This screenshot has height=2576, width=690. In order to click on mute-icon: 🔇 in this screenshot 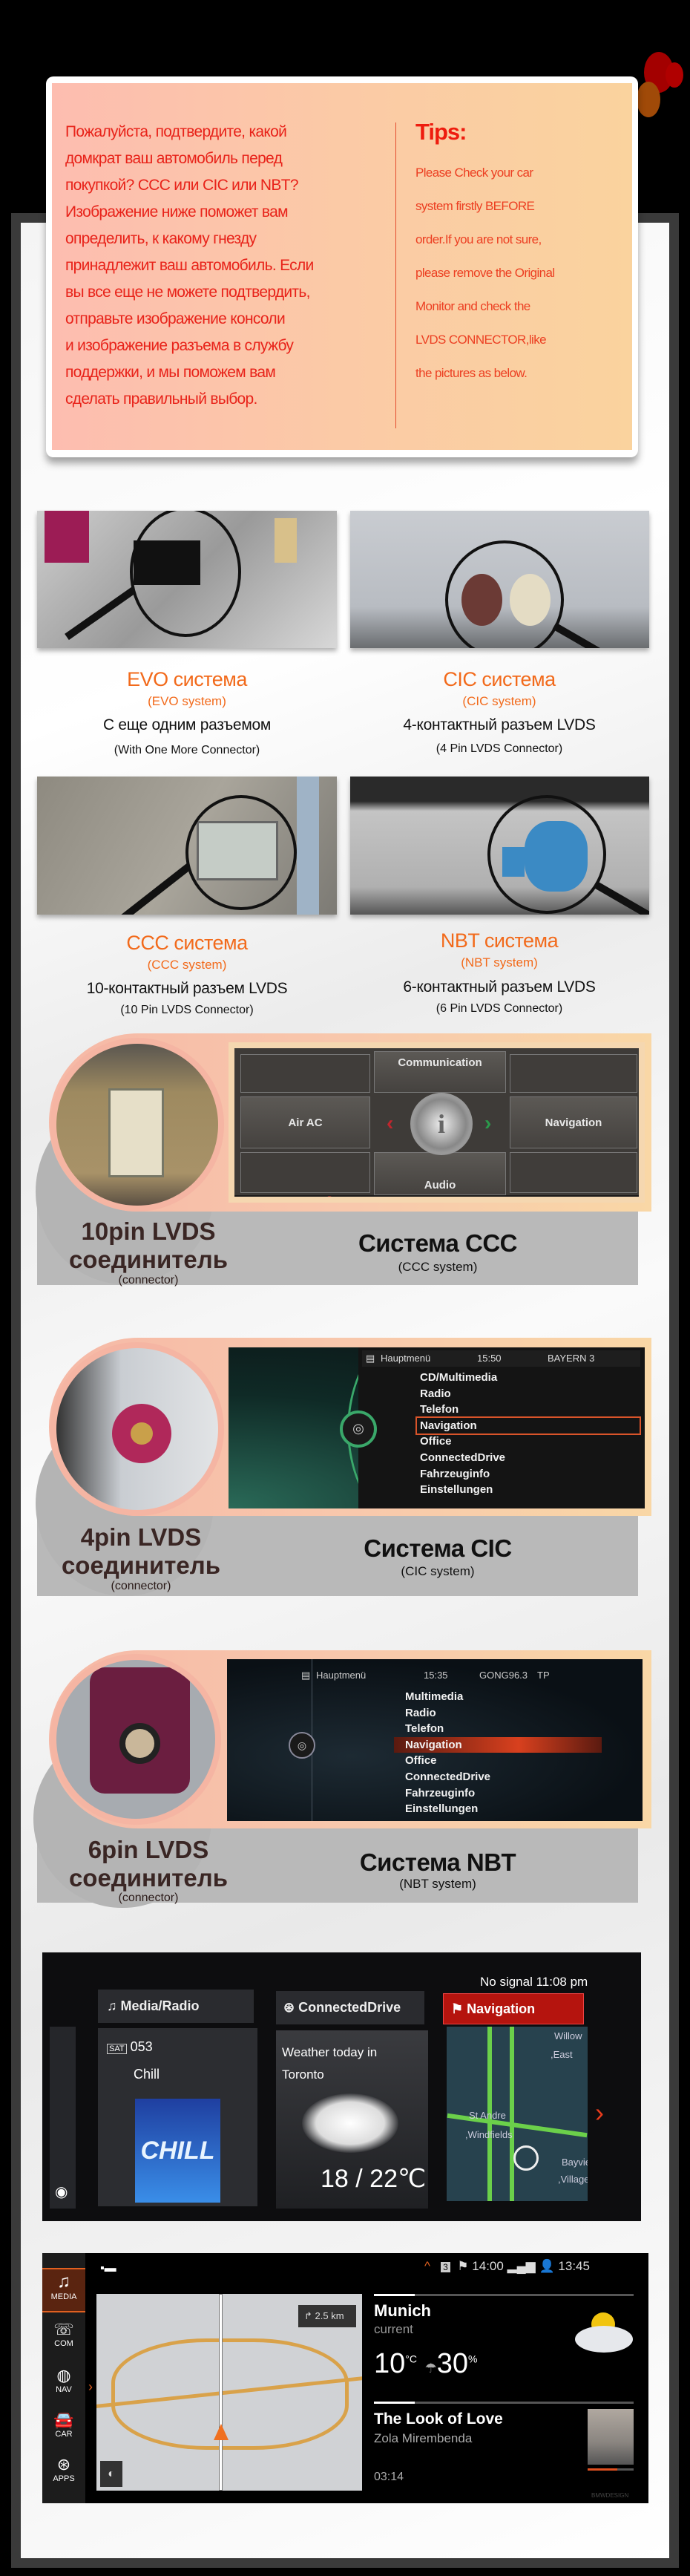, I will do `click(329, 1199)`.